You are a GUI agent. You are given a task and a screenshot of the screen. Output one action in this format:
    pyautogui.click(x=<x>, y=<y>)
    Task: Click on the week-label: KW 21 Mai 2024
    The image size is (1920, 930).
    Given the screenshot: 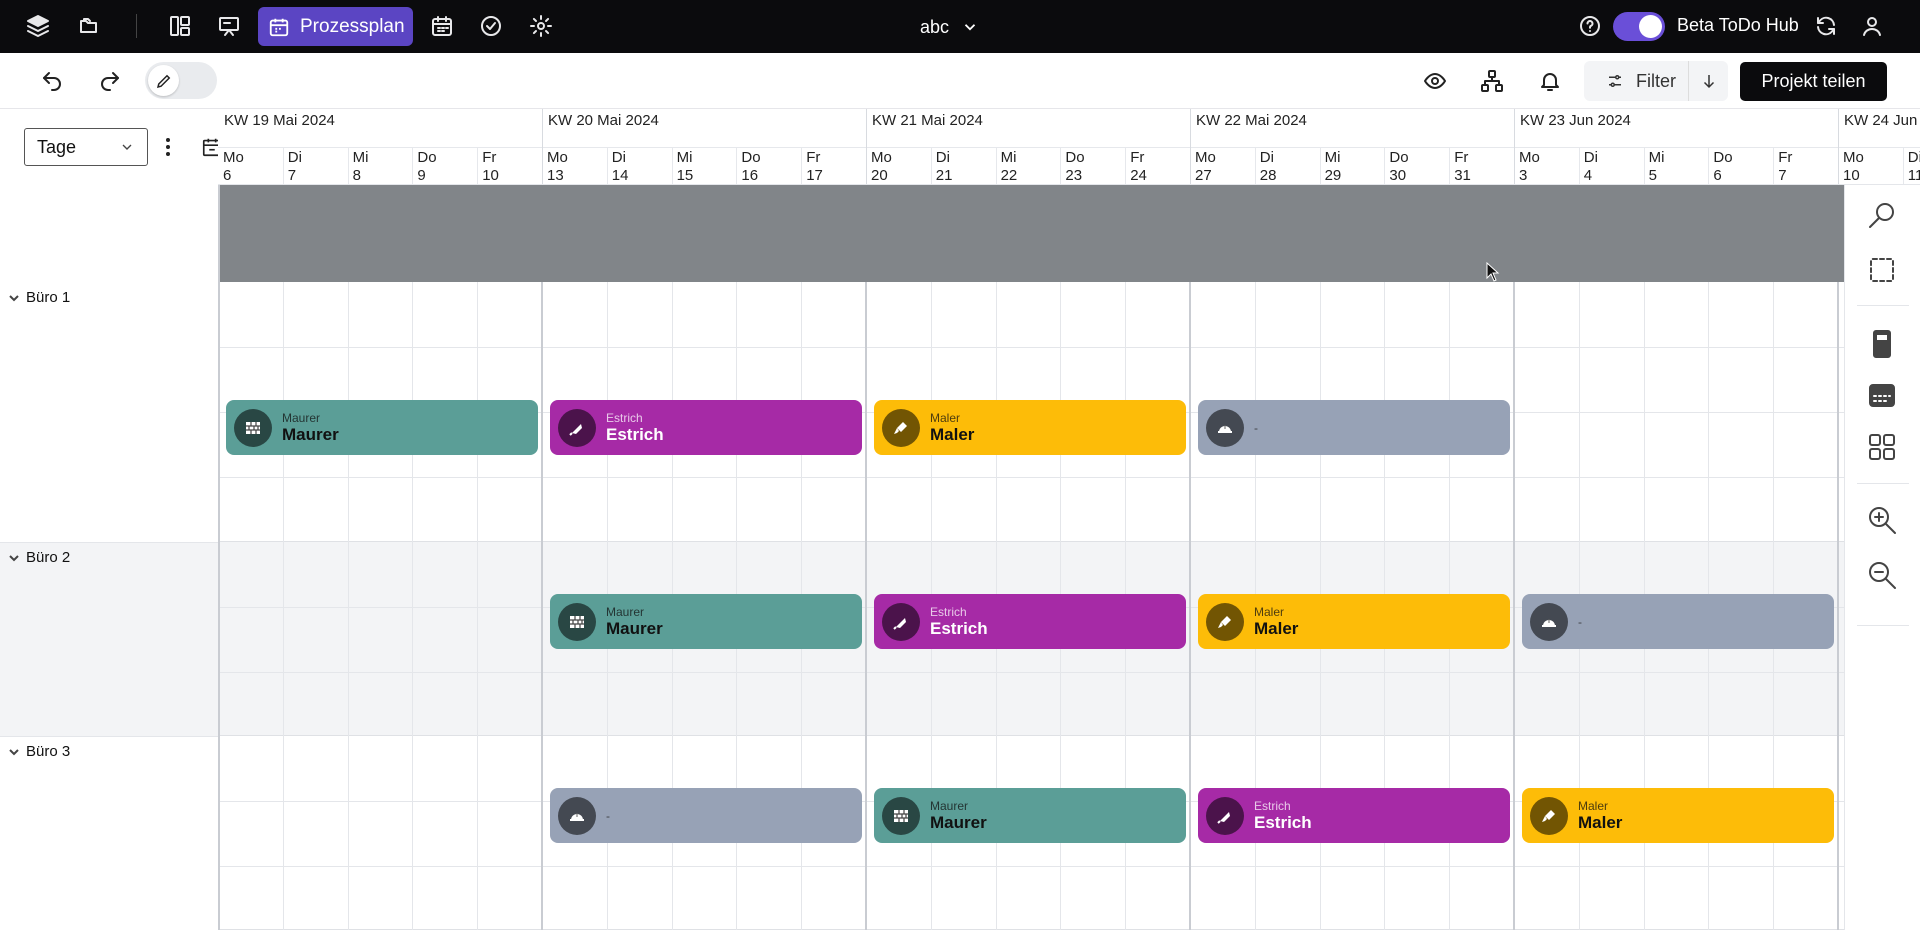 What is the action you would take?
    pyautogui.click(x=927, y=120)
    